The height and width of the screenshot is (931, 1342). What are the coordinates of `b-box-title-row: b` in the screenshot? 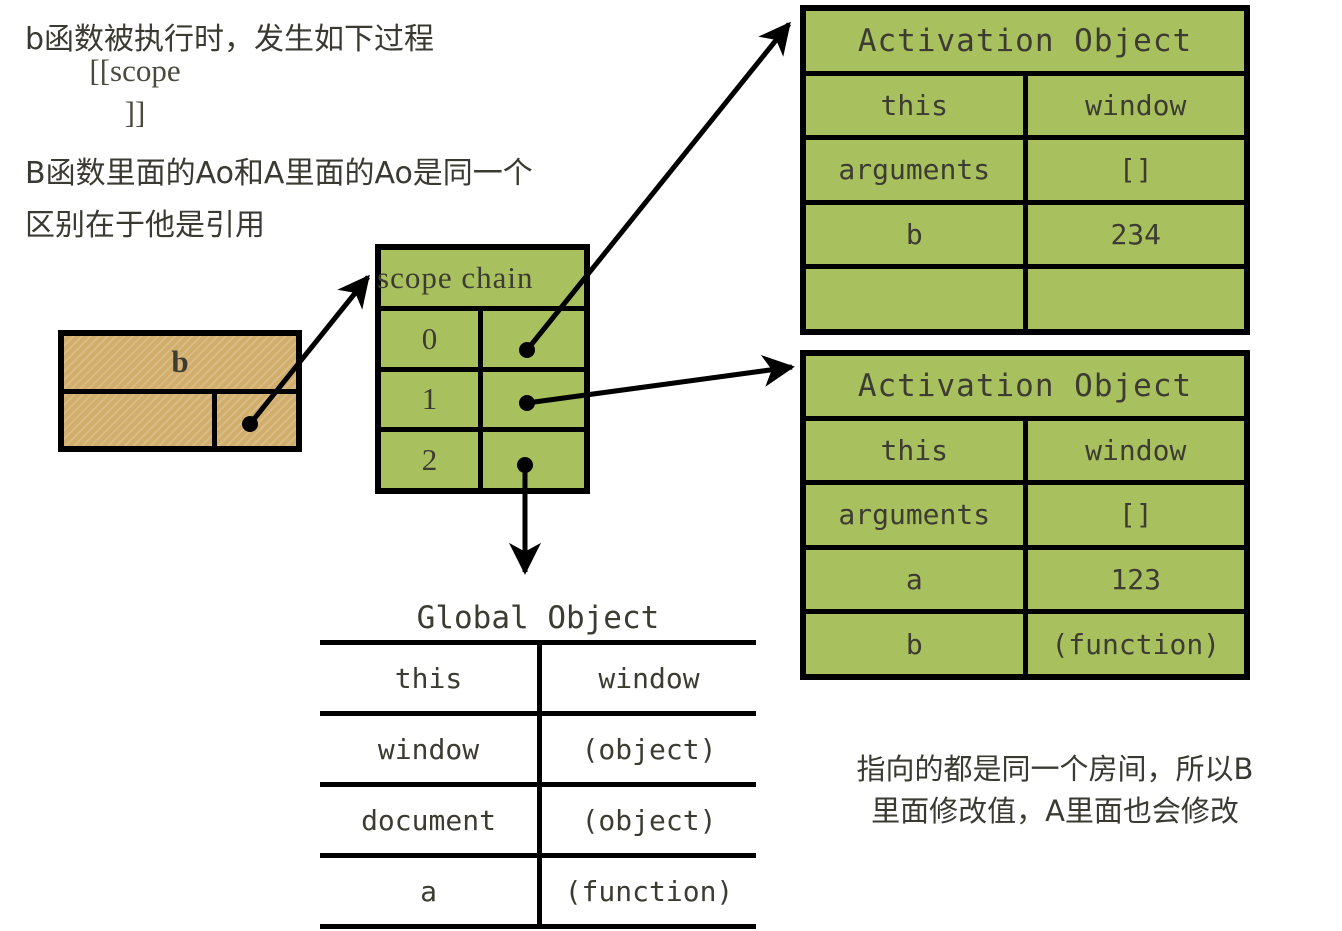 It's located at (180, 362).